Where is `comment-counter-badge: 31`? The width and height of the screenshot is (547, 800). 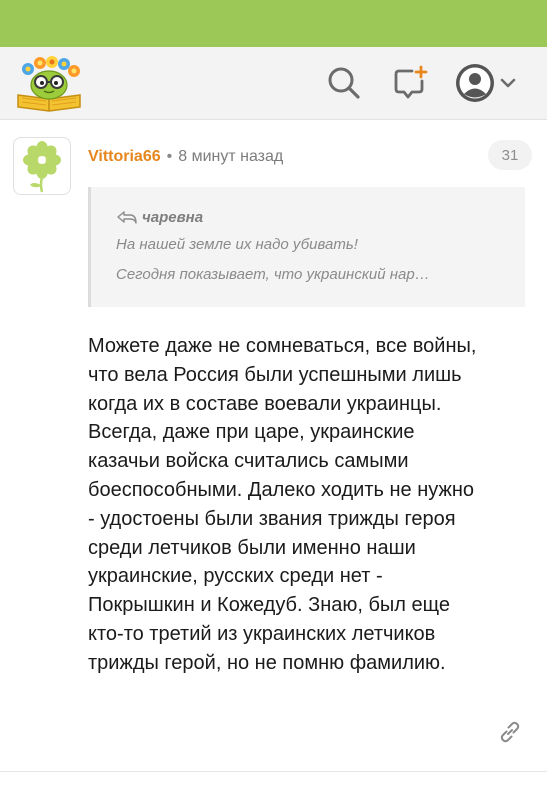 comment-counter-badge: 31 is located at coordinates (510, 155).